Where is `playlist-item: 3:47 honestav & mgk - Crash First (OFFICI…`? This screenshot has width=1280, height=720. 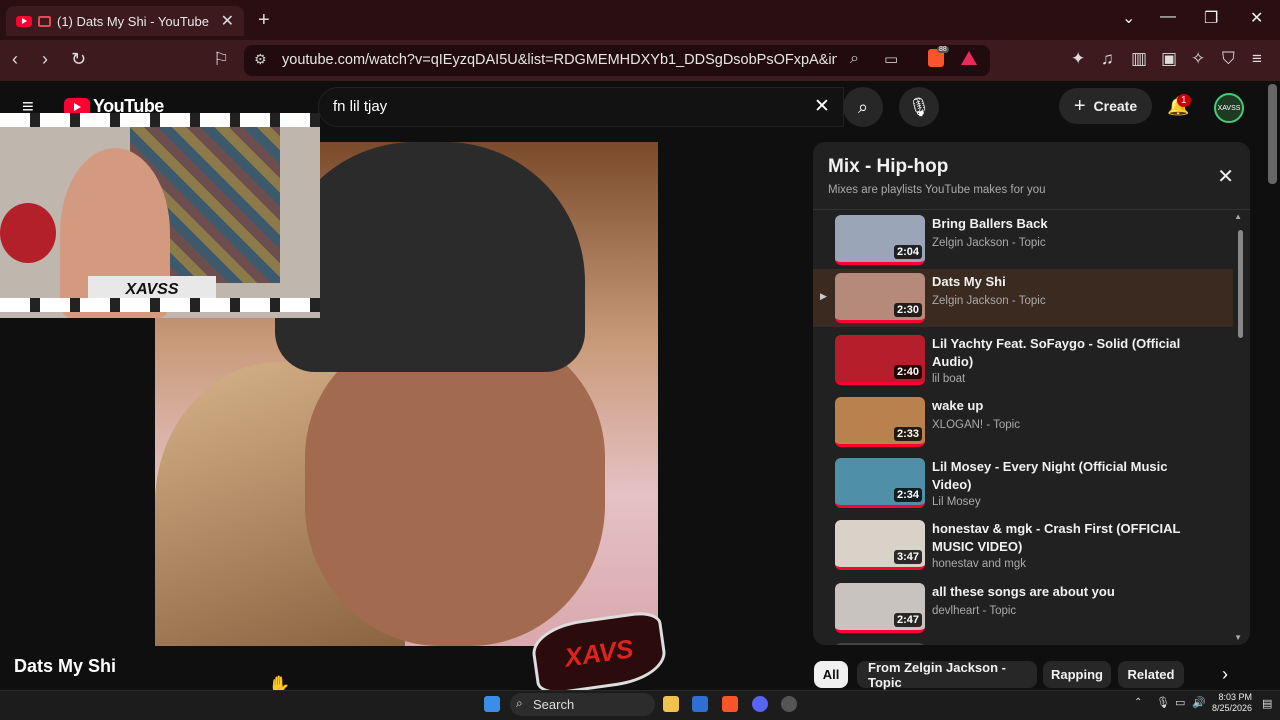 playlist-item: 3:47 honestav & mgk - Crash First (OFFICI… is located at coordinates (1023, 545).